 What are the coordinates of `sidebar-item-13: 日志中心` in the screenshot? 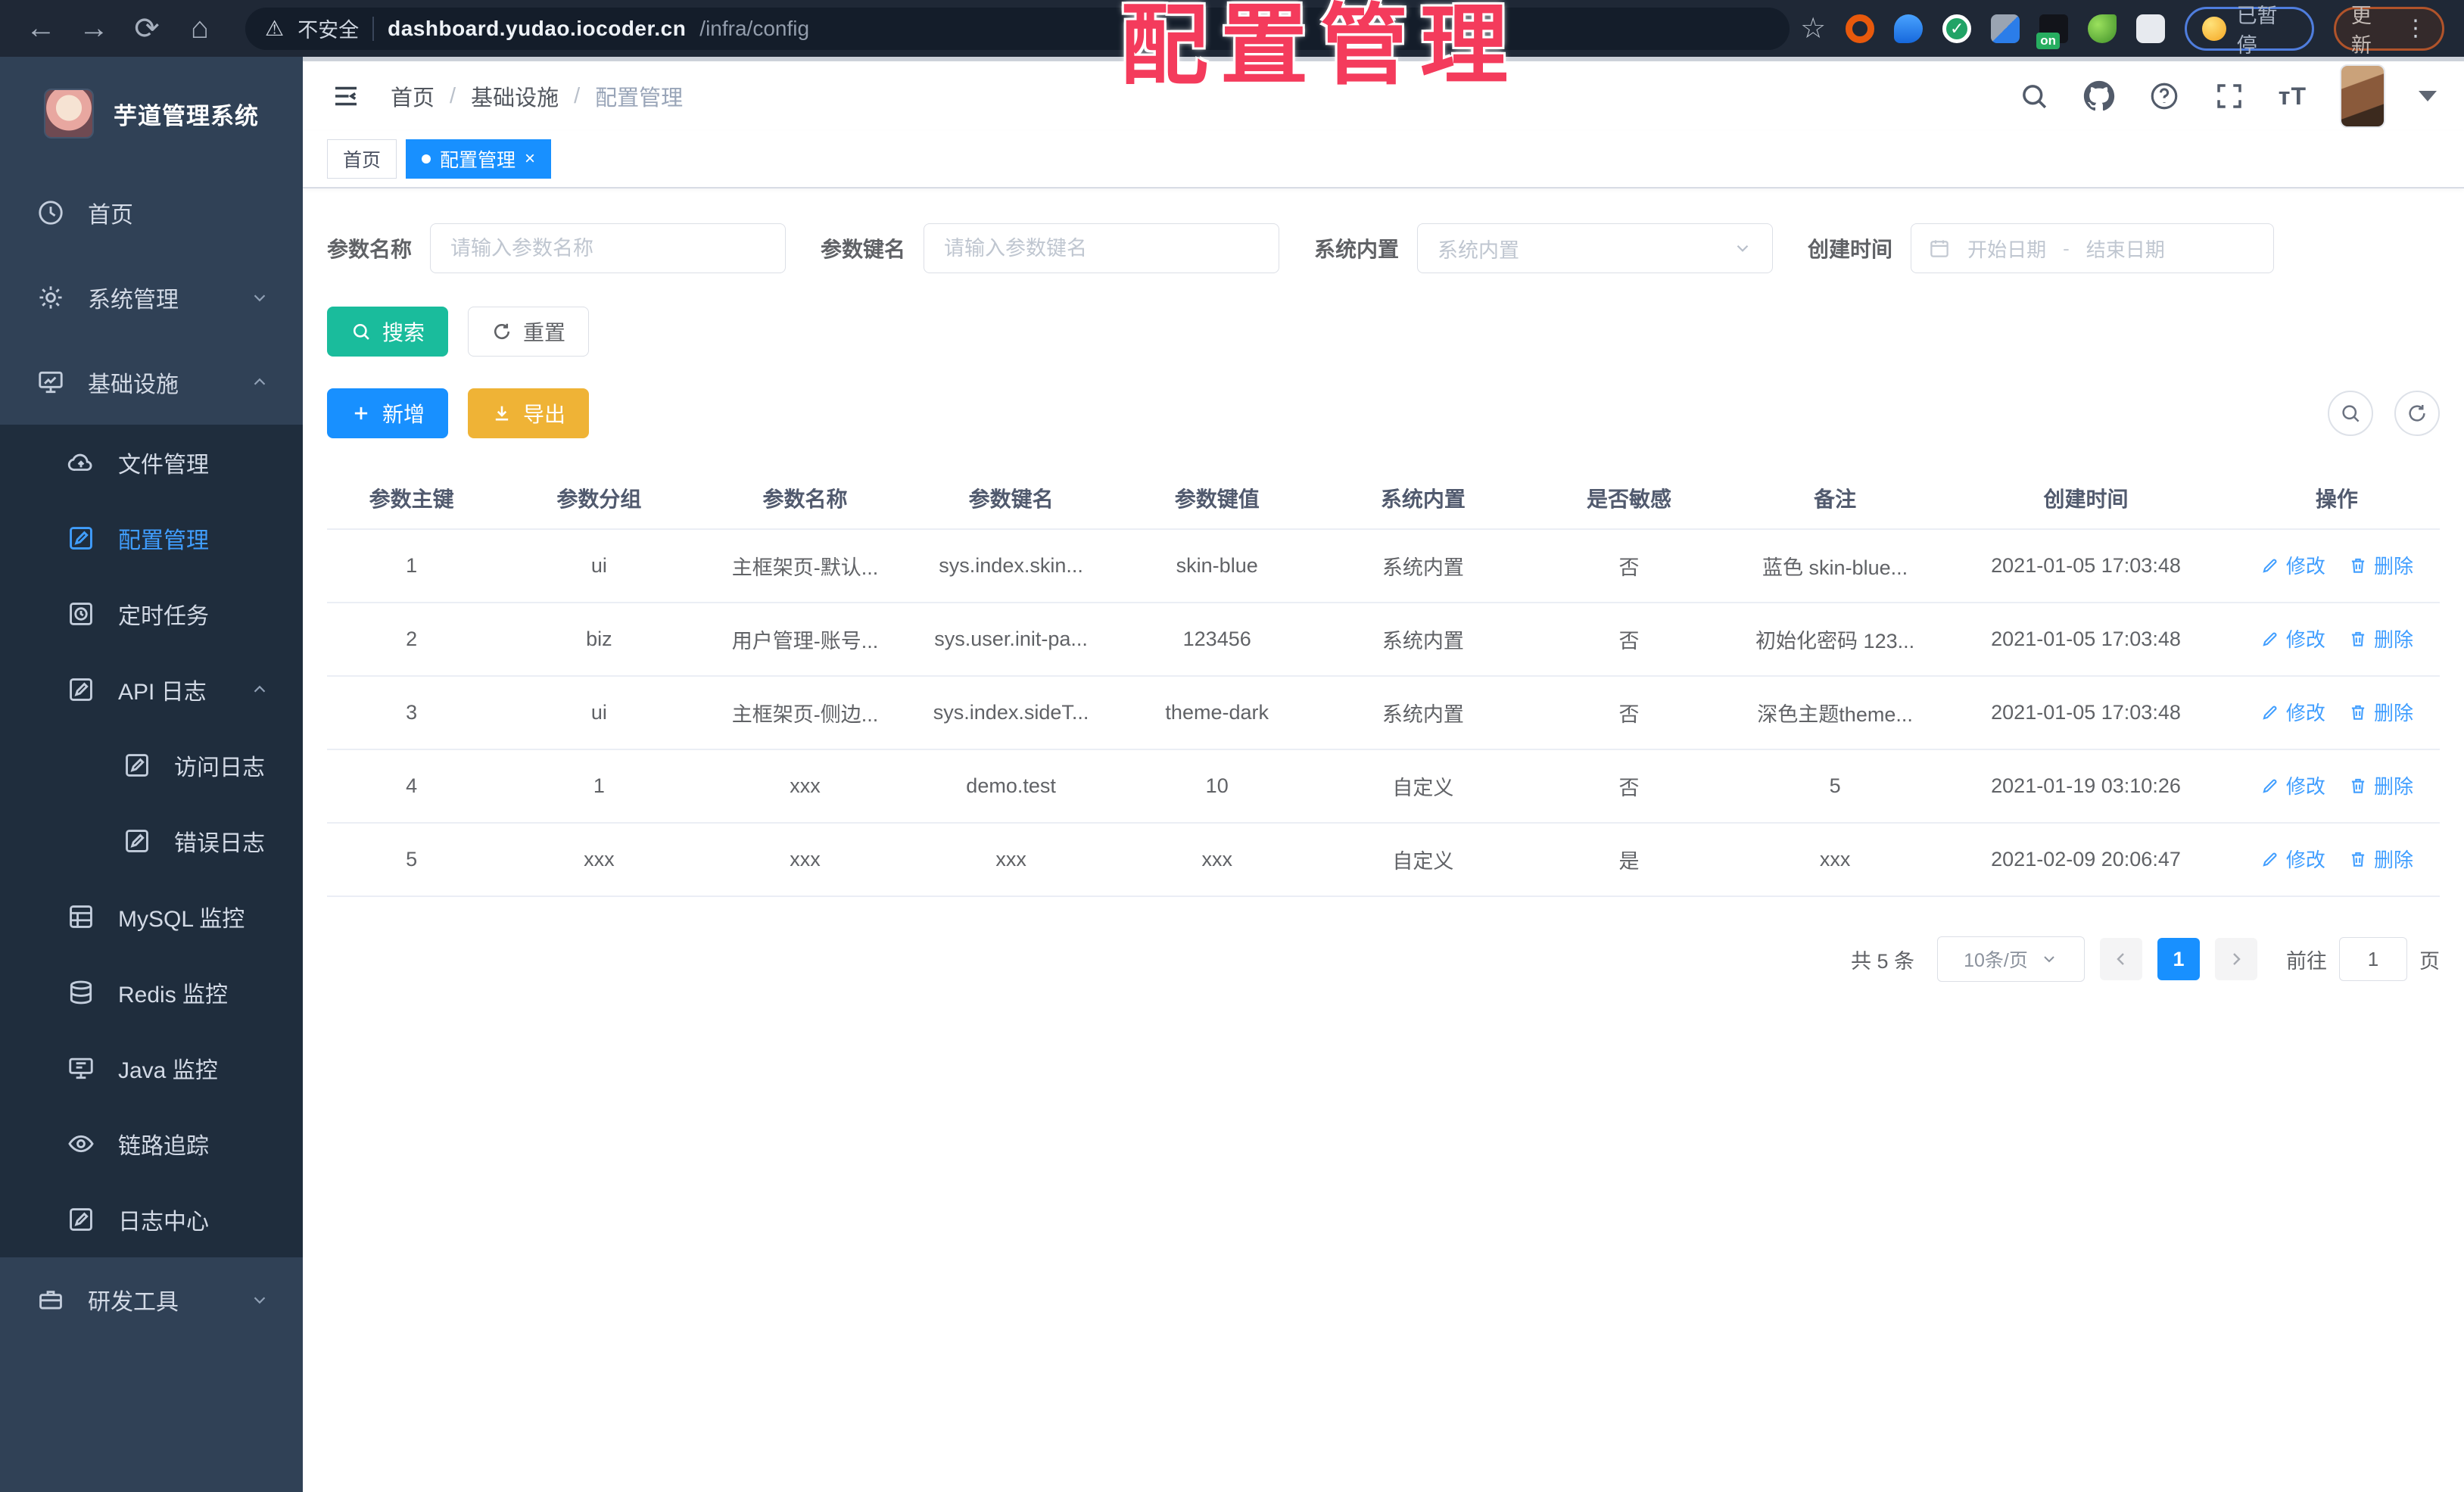 It's located at (151, 1219).